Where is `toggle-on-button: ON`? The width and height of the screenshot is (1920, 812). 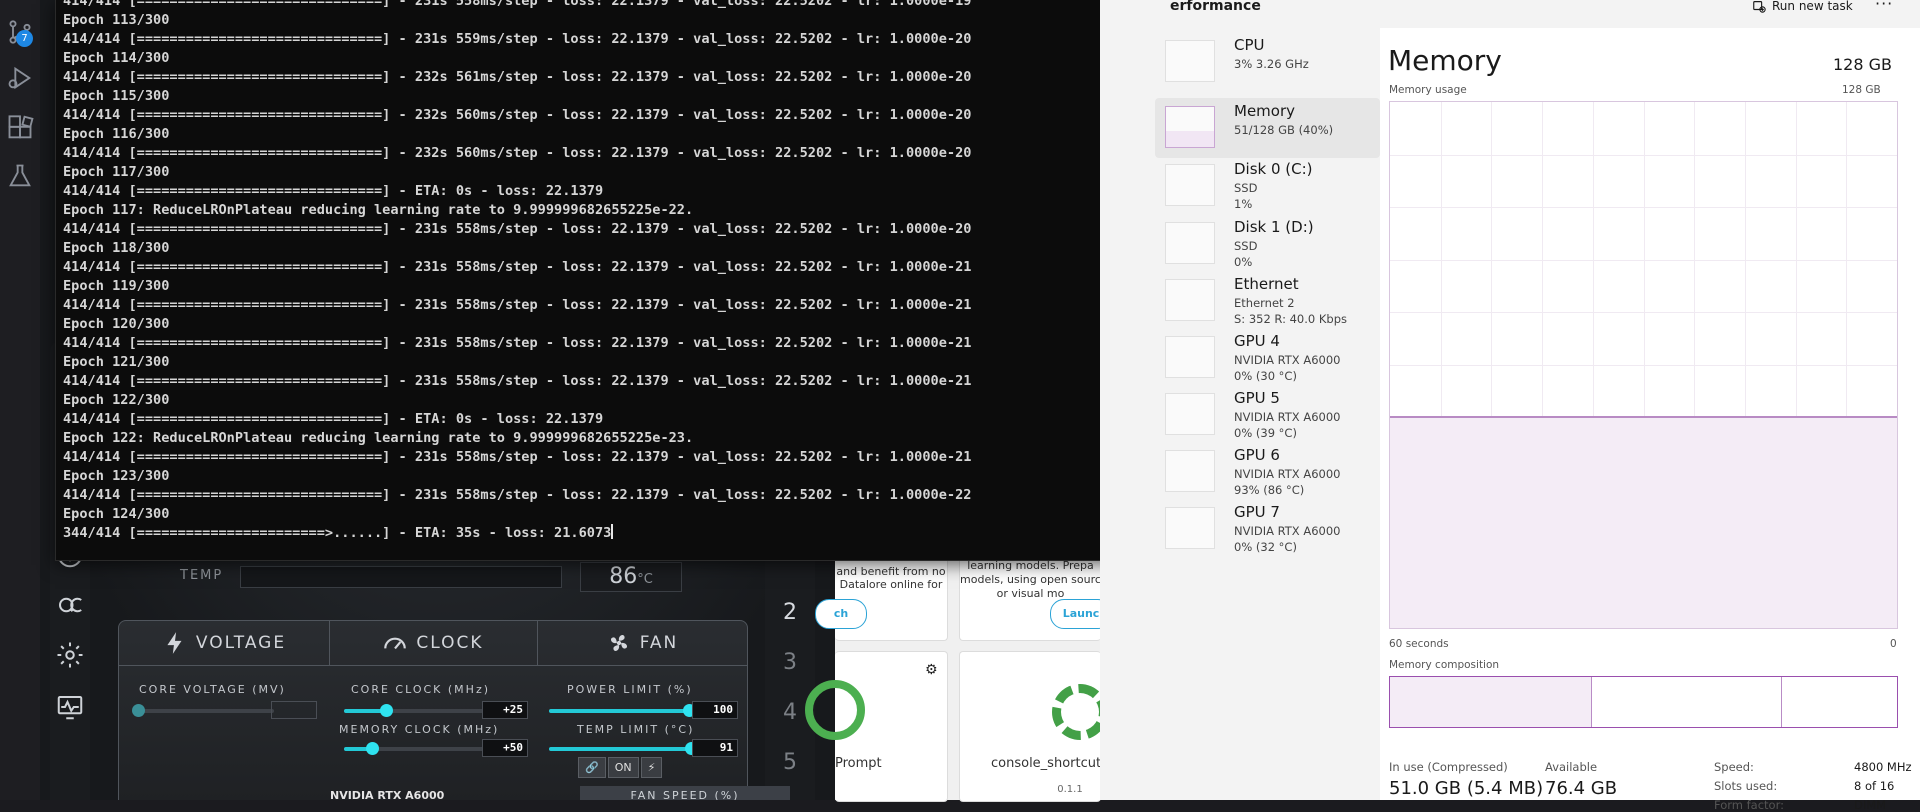 toggle-on-button: ON is located at coordinates (623, 767).